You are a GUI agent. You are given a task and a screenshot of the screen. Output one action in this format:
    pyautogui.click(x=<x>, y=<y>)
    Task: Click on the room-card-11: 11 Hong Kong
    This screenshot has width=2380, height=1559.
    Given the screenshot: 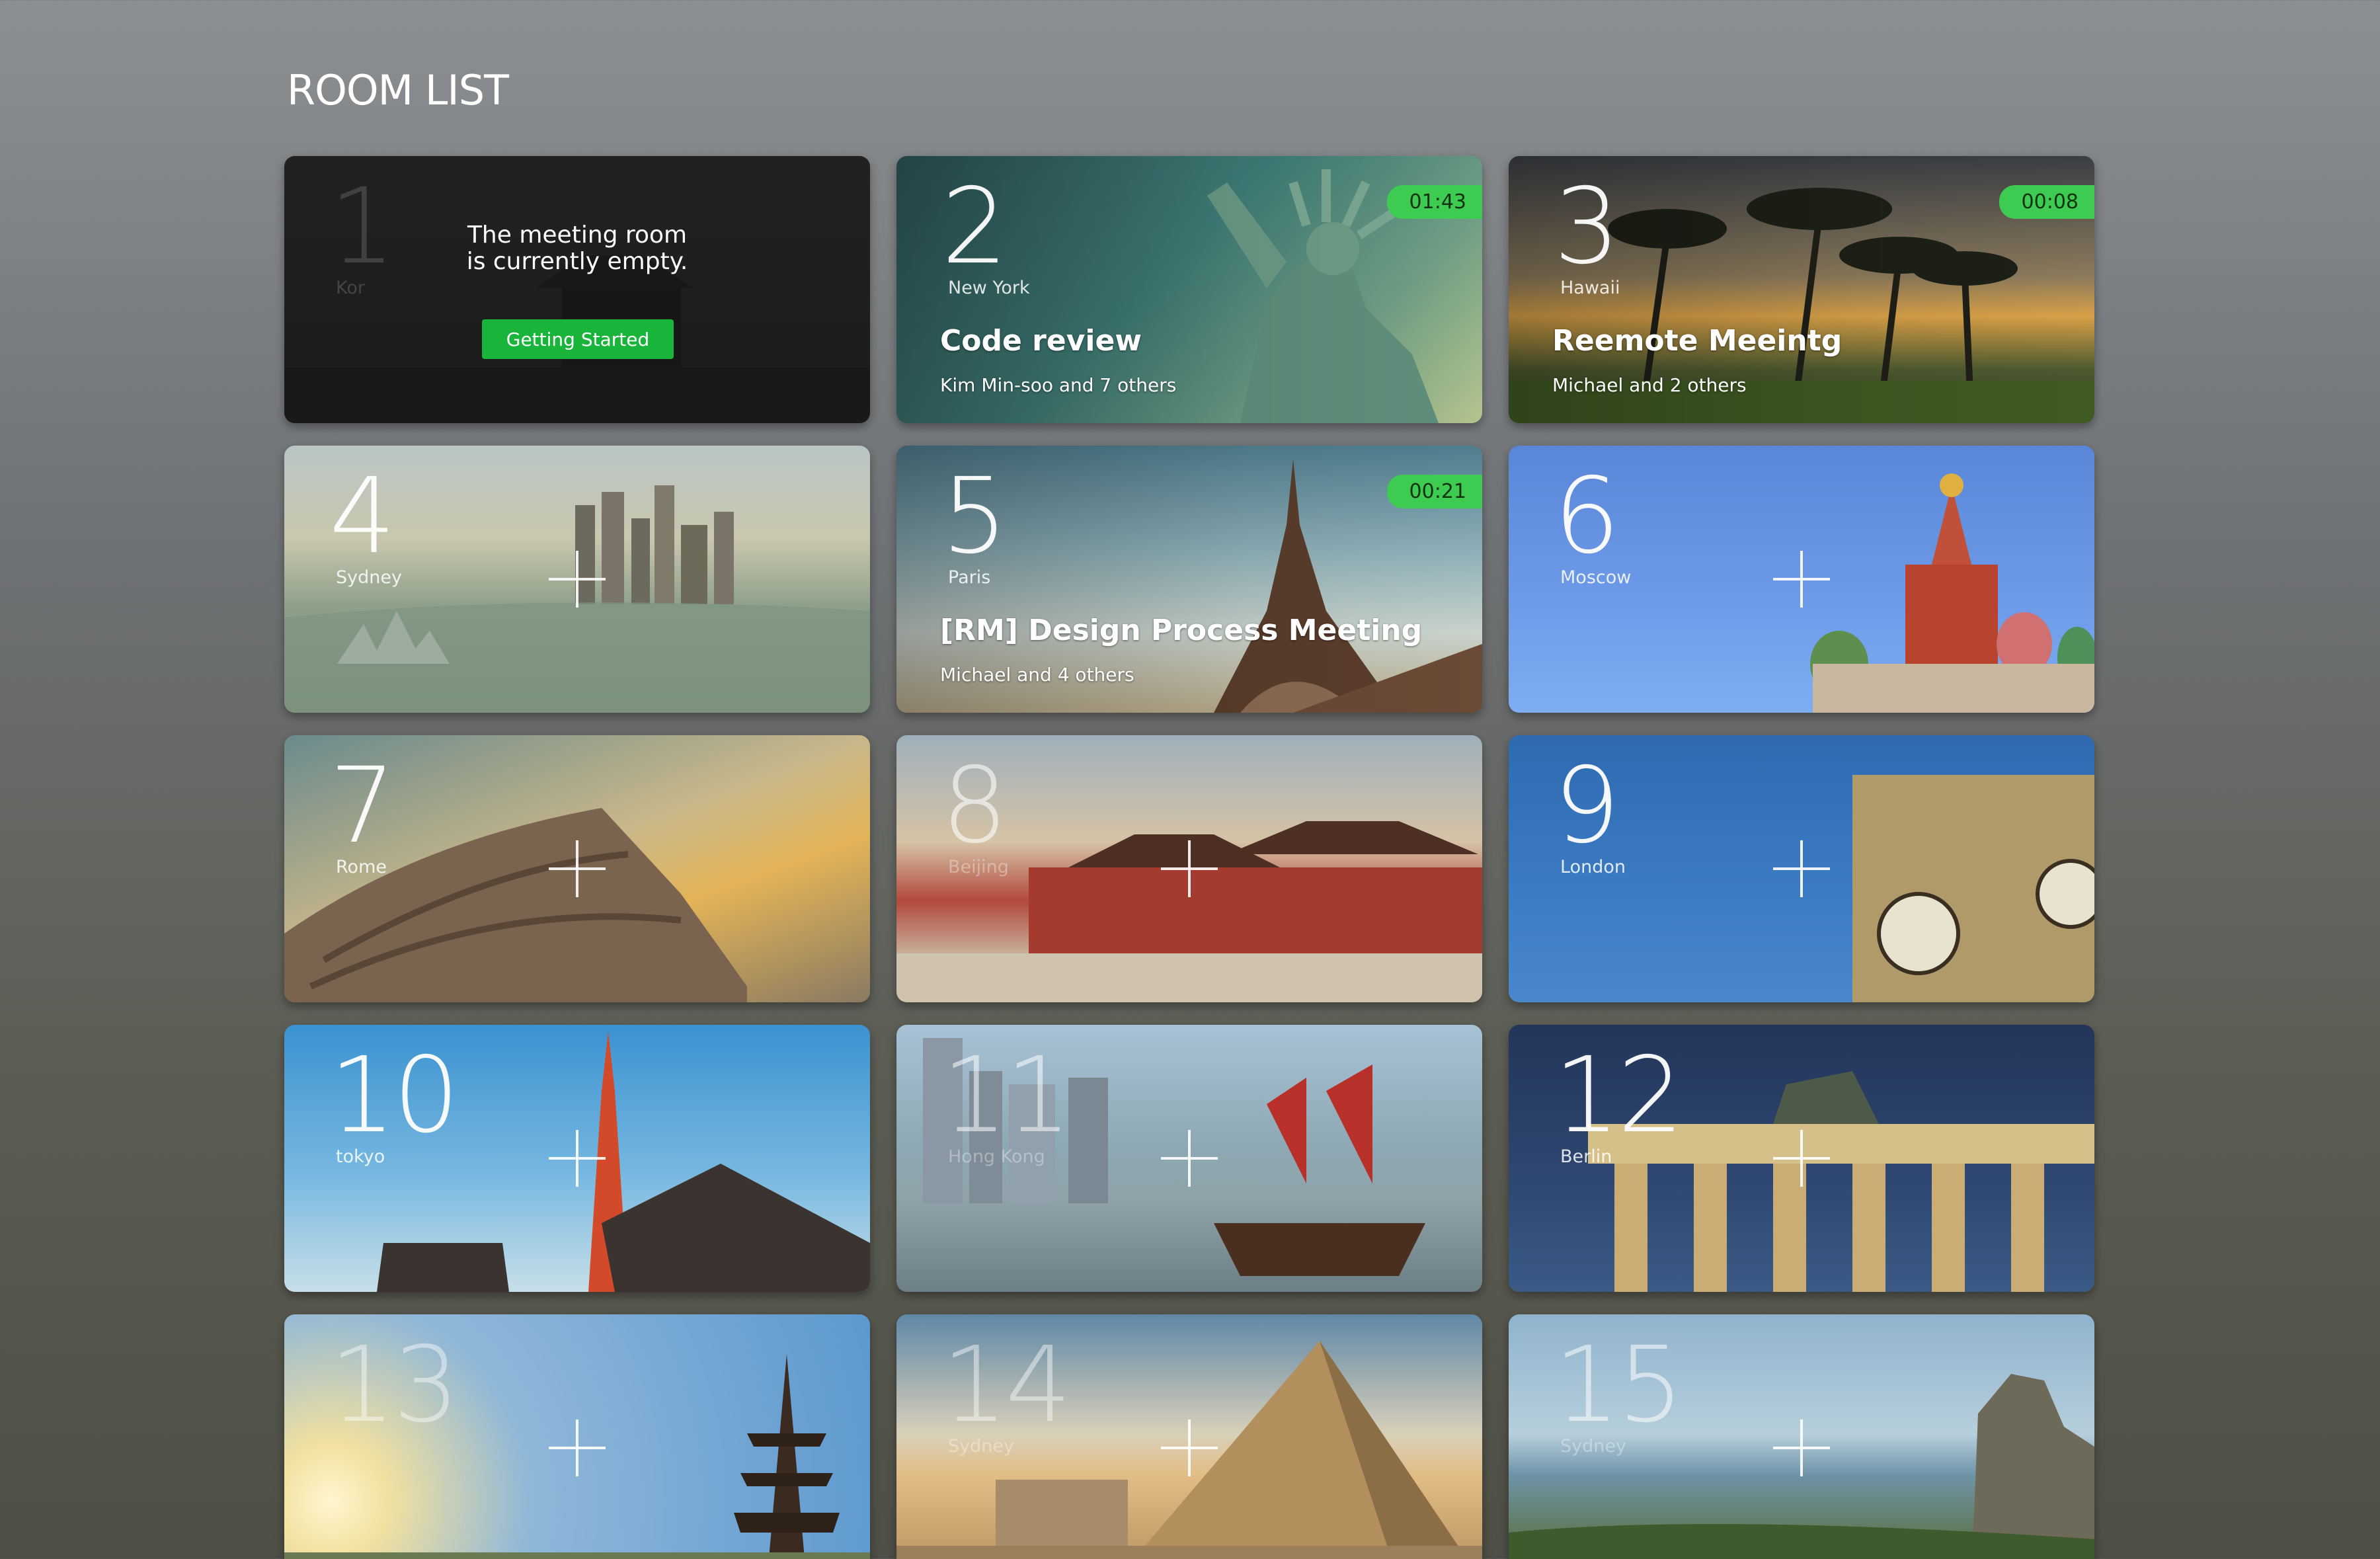 What is the action you would take?
    pyautogui.click(x=1189, y=1158)
    